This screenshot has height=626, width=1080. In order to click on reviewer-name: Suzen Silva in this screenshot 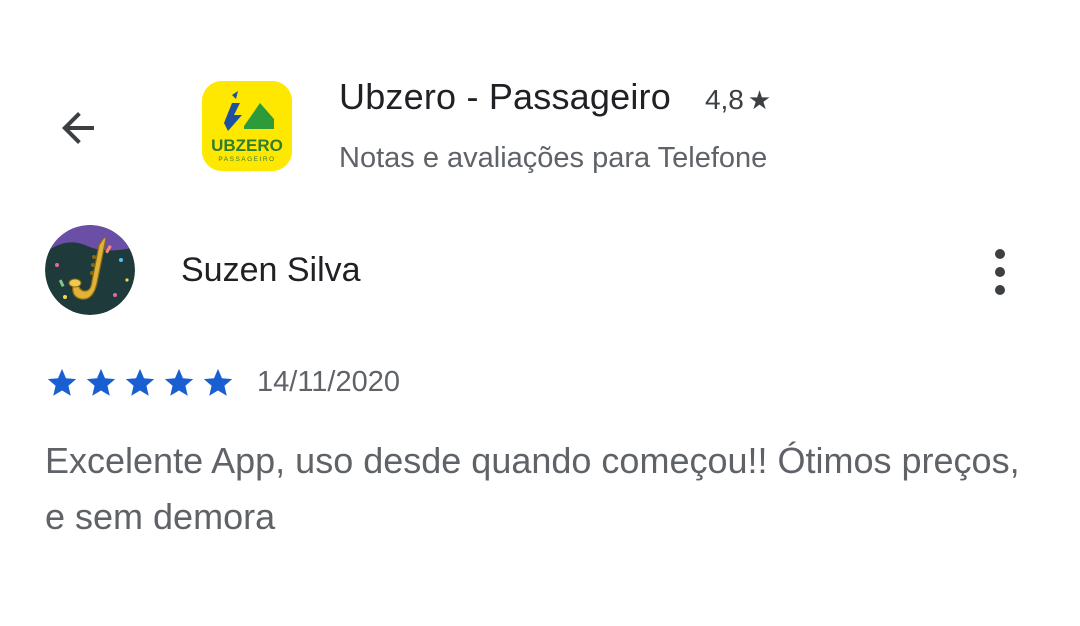, I will do `click(271, 270)`.